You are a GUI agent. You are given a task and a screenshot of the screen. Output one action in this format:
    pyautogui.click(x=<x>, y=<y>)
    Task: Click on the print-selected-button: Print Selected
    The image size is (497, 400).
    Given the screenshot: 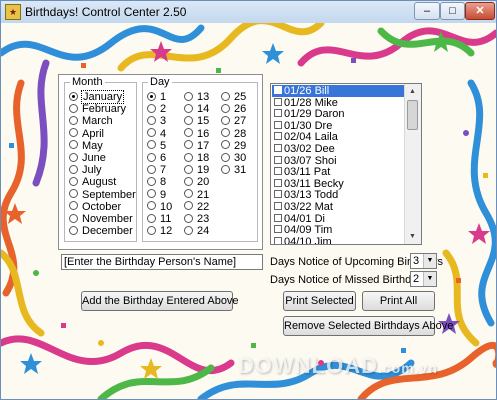 What is the action you would take?
    pyautogui.click(x=319, y=301)
    